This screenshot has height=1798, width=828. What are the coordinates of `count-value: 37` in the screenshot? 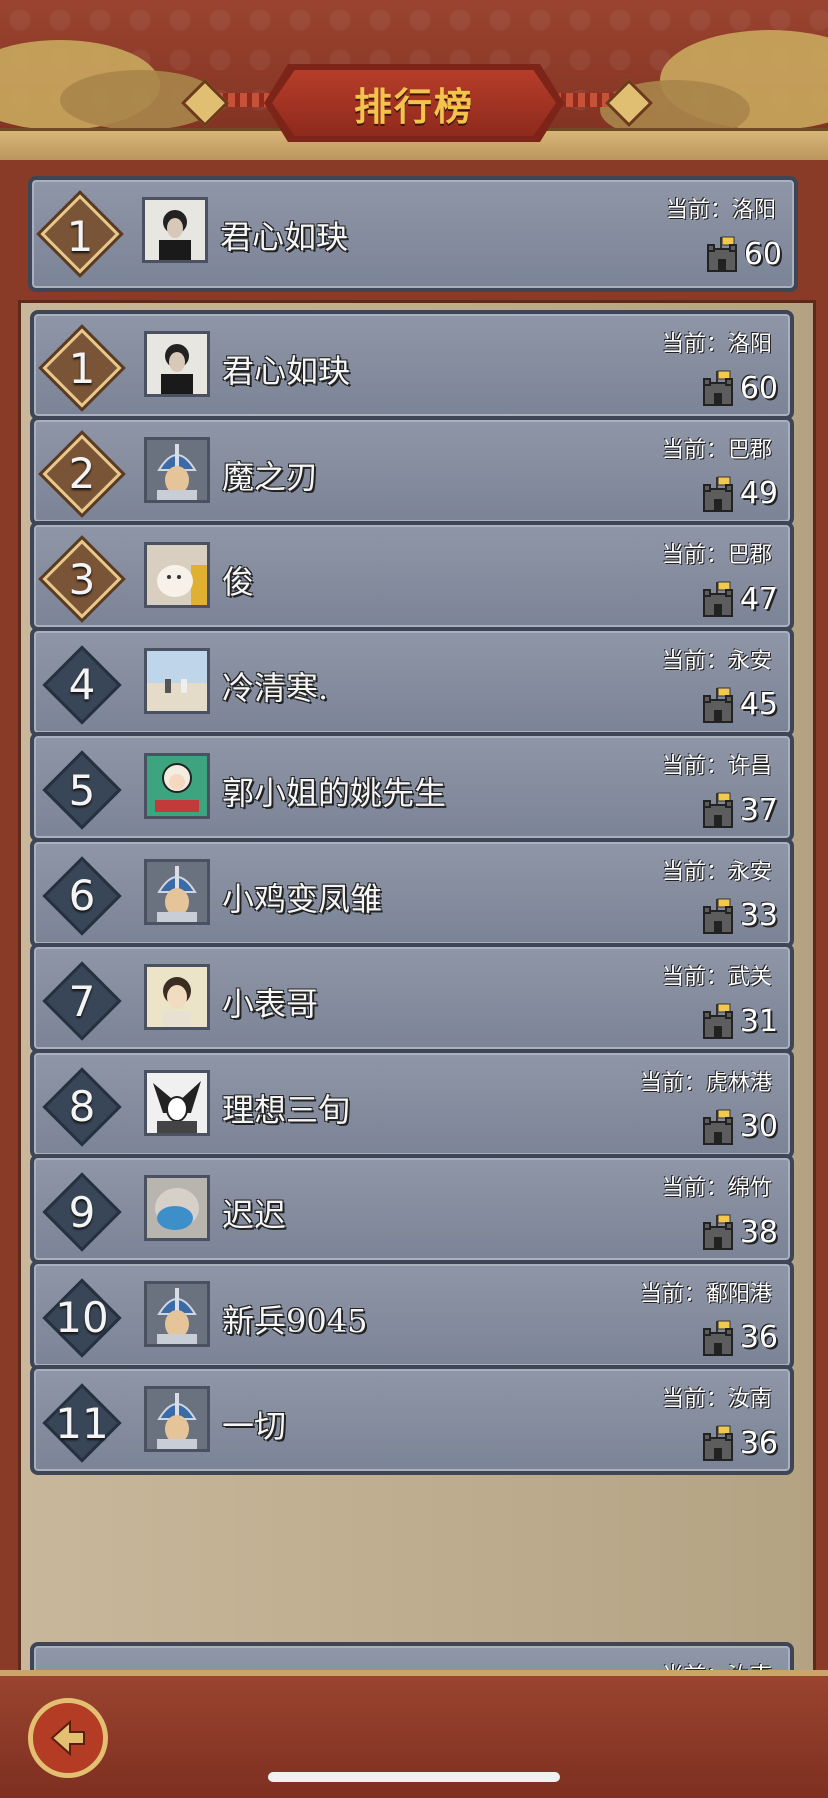 It's located at (758, 810).